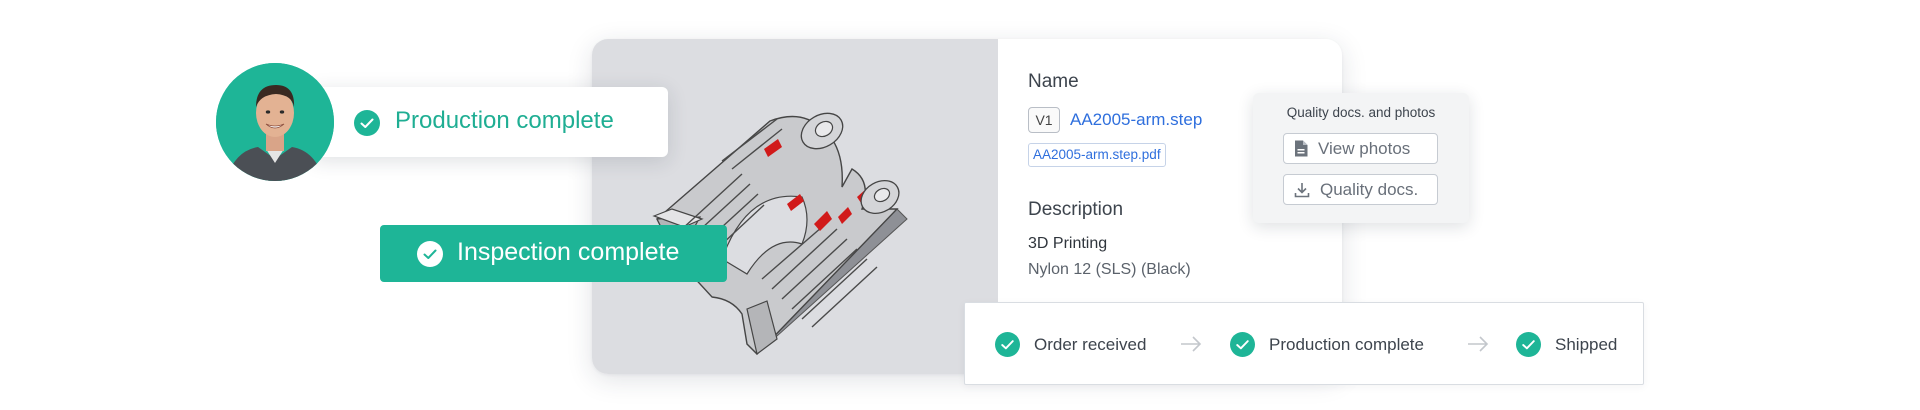 The width and height of the screenshot is (1920, 410). I want to click on inspection-complete-badge: Inspection complete, so click(553, 253).